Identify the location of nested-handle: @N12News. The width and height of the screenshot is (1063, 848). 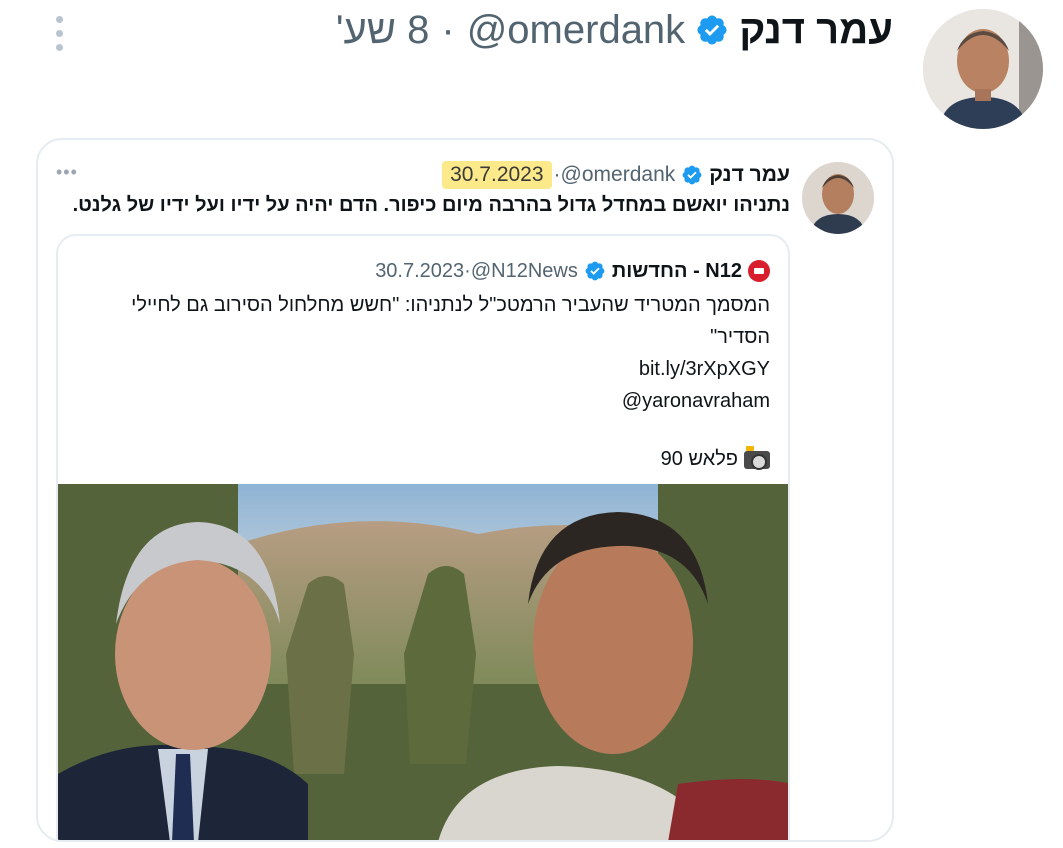
(524, 271).